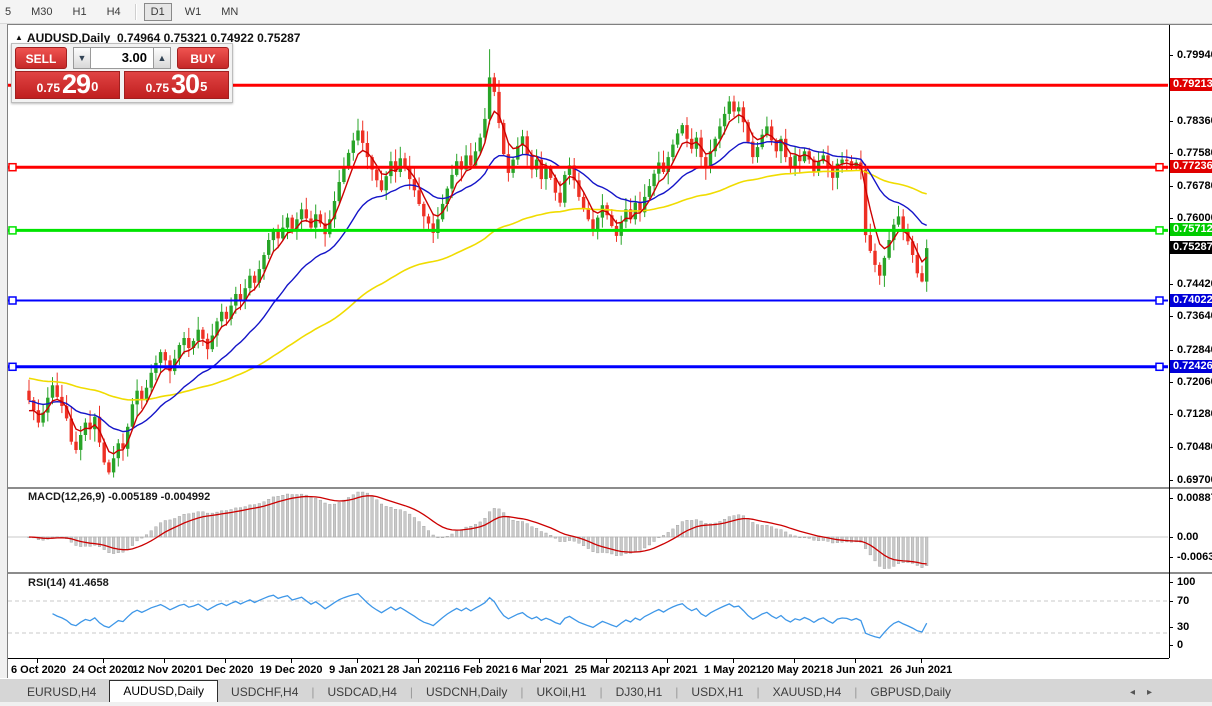 This screenshot has height=706, width=1212. What do you see at coordinates (164, 691) in the screenshot?
I see `tab-audusd-daily: AUDUSD,Daily` at bounding box center [164, 691].